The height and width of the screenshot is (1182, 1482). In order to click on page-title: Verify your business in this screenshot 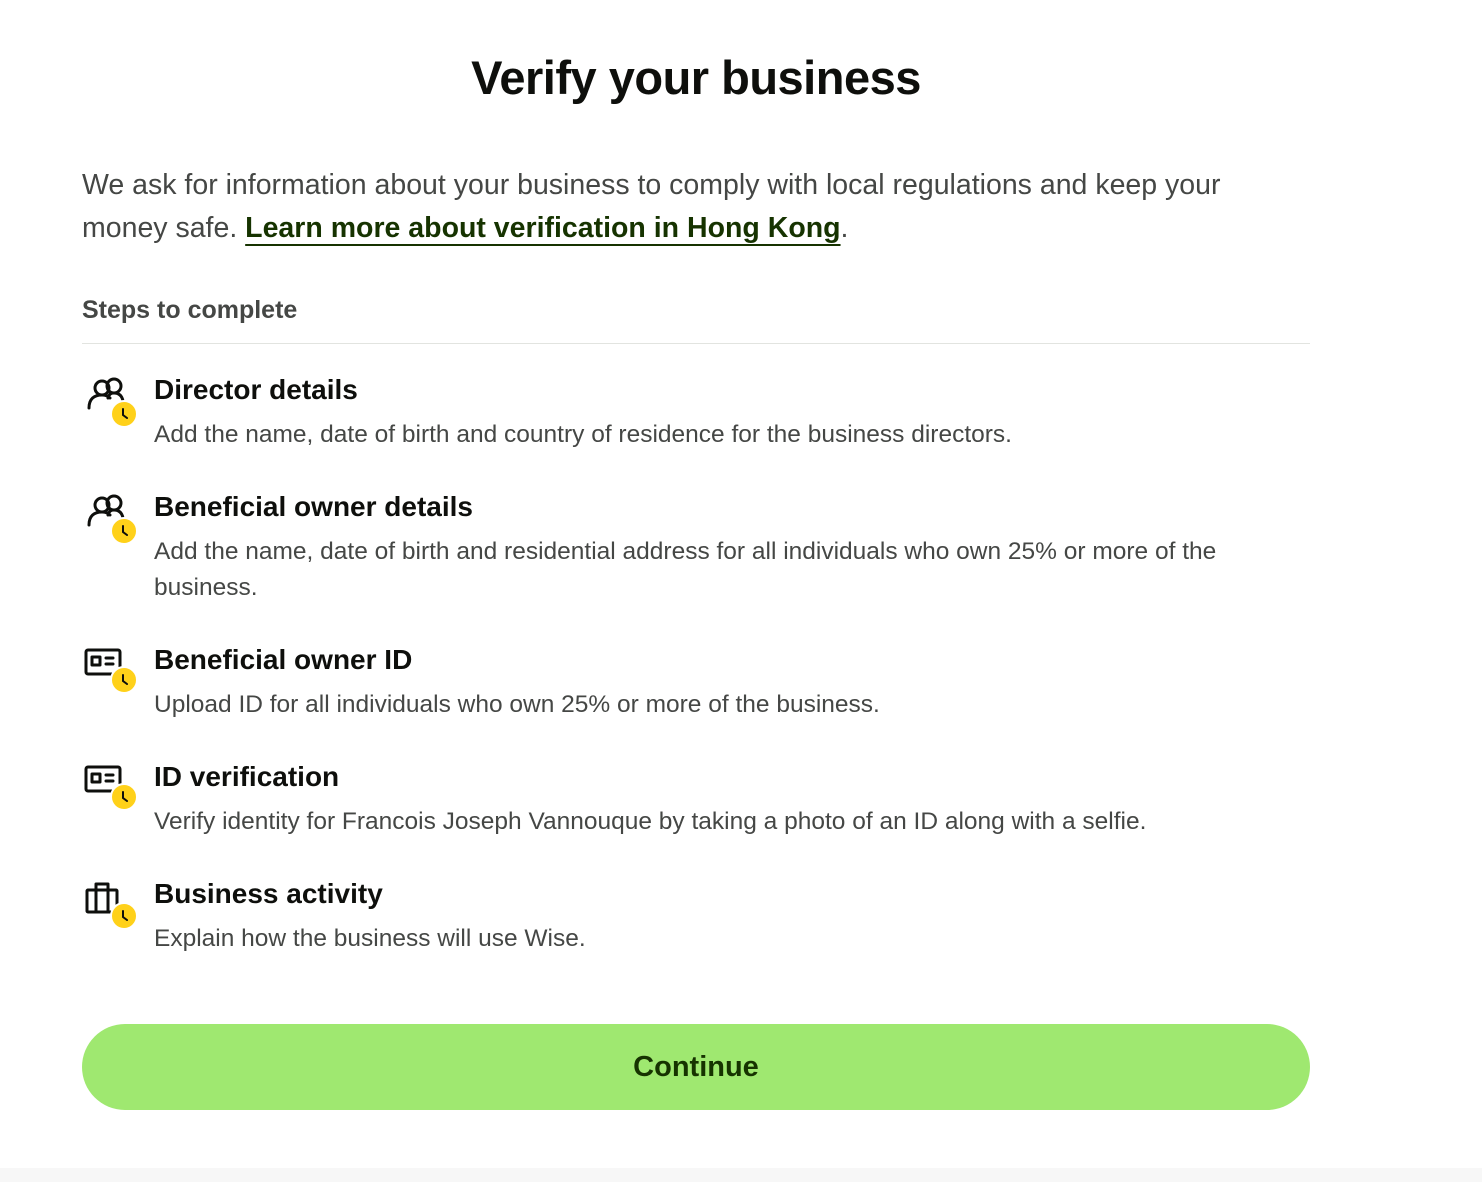, I will do `click(696, 77)`.